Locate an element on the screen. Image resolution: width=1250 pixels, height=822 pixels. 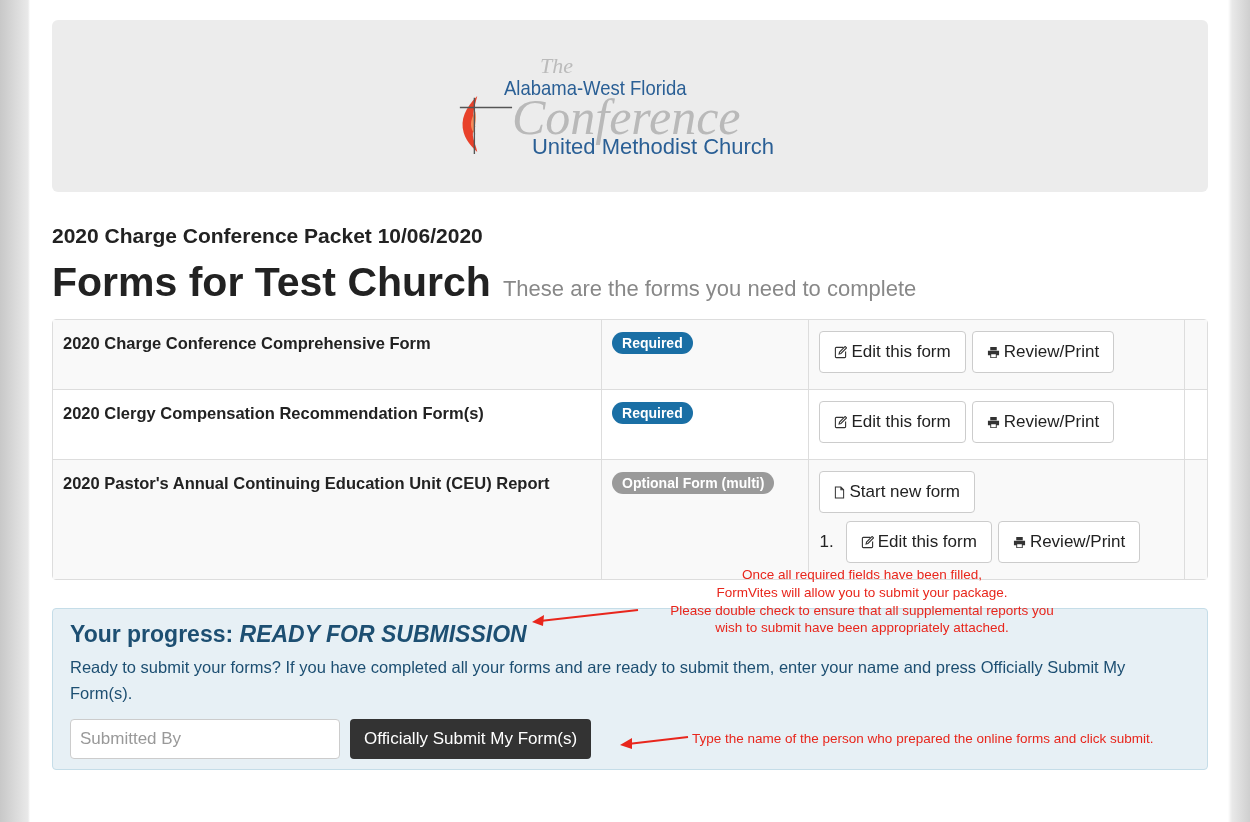
annotation-text: Type the name of the person who prepared the online forms and click submit. is located at coordinates (923, 739).